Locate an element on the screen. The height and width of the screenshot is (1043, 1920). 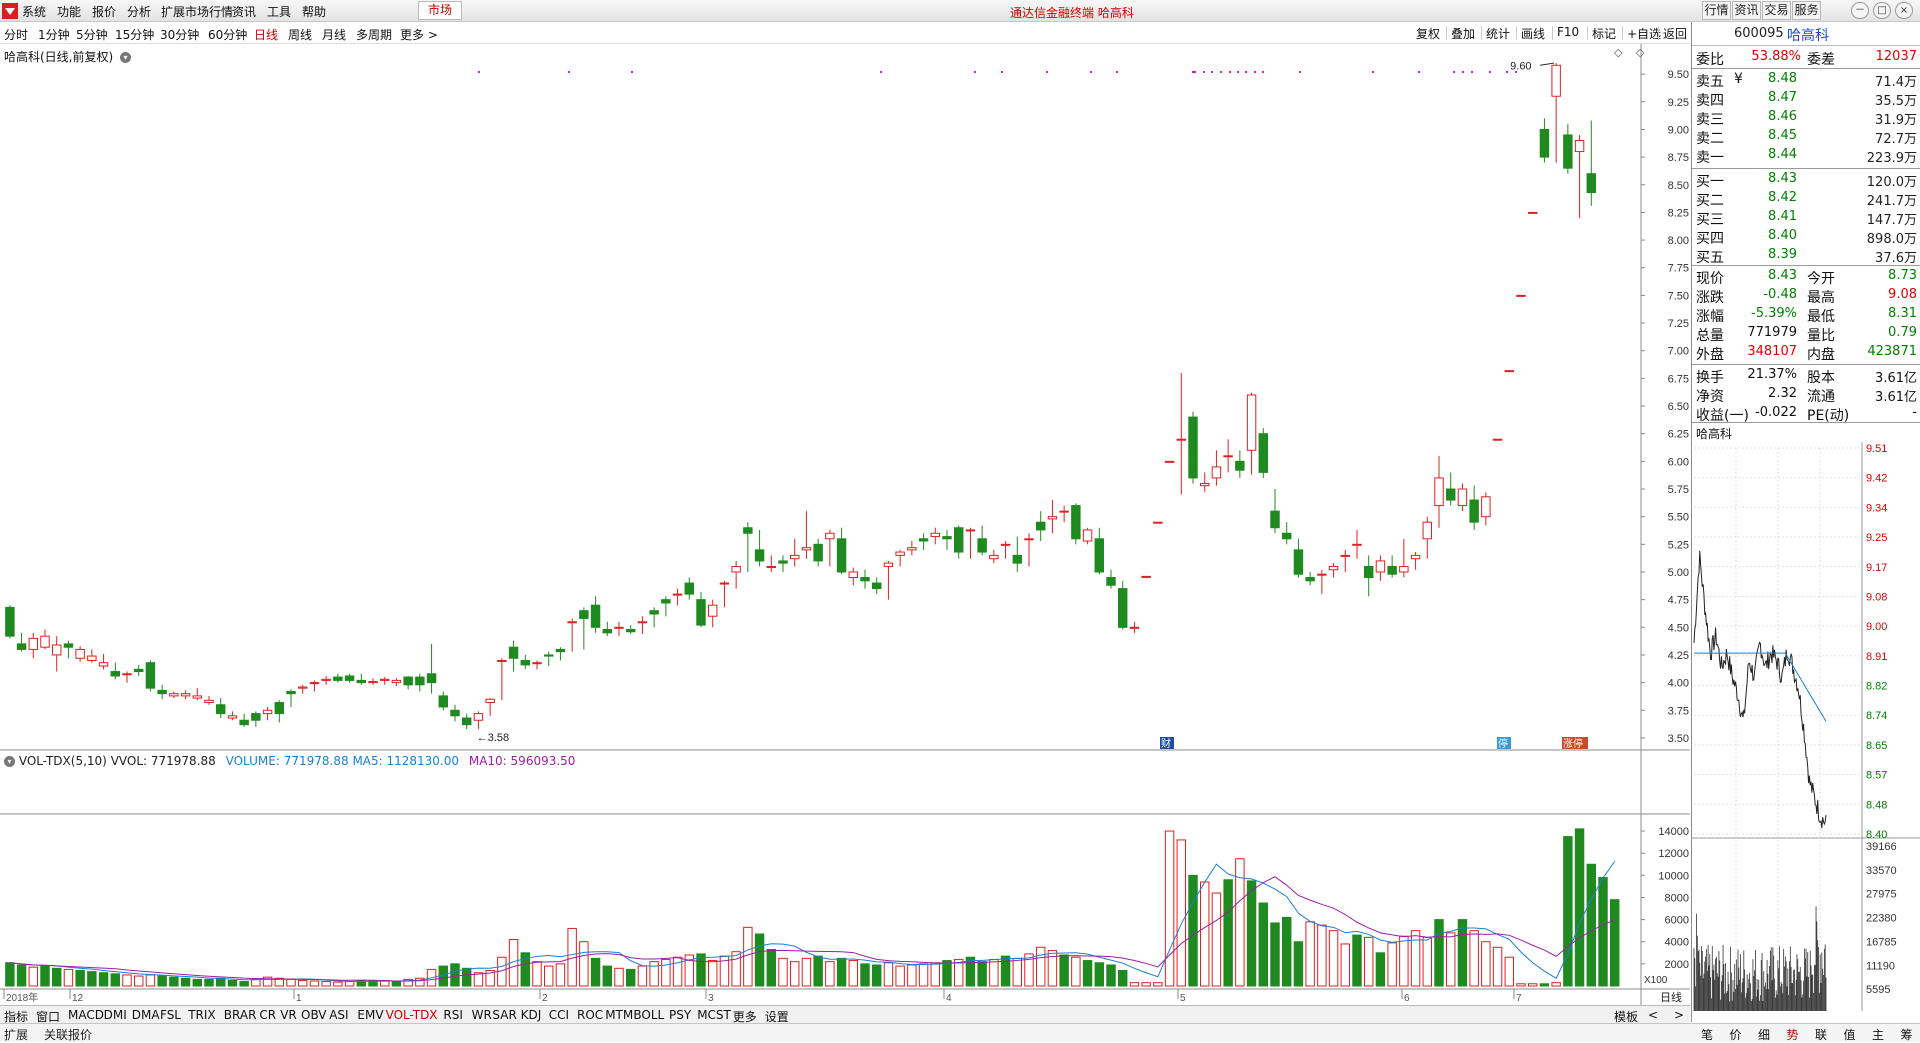
market-button: 市场 is located at coordinates (440, 10).